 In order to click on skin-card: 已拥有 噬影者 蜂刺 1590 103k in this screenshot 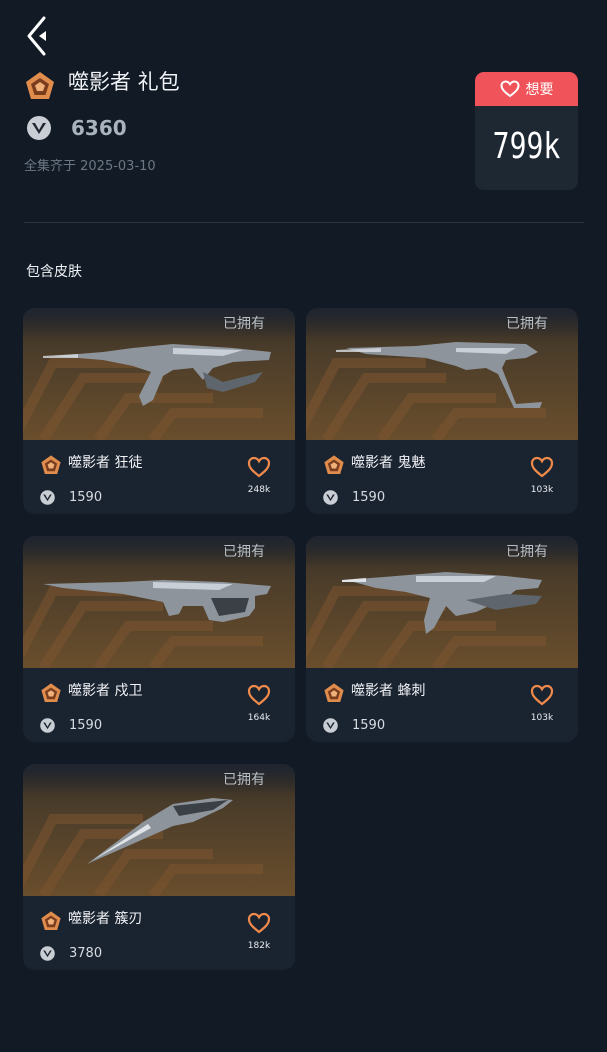, I will do `click(442, 639)`.